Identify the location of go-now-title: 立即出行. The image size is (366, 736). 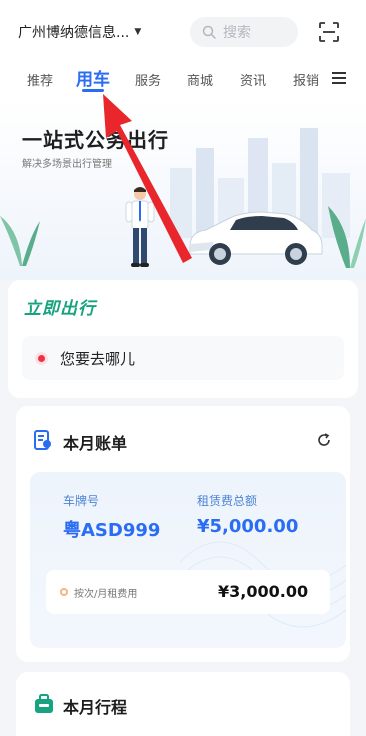
(60, 309).